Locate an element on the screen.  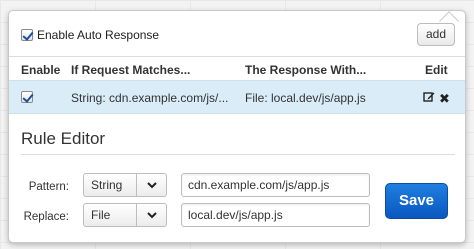
pattern-type-select: String is located at coordinates (125, 185).